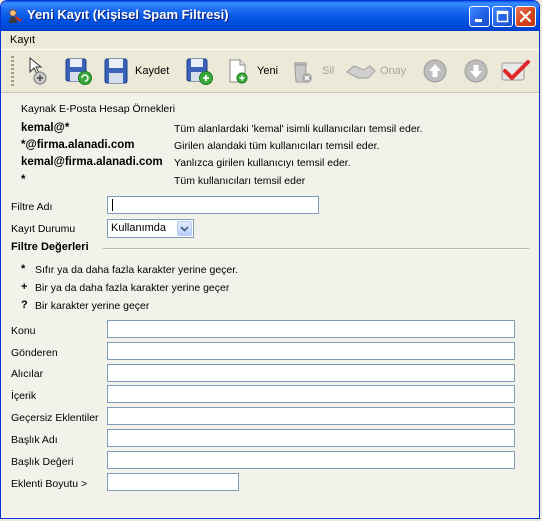  I want to click on new-document-icon, so click(238, 71).